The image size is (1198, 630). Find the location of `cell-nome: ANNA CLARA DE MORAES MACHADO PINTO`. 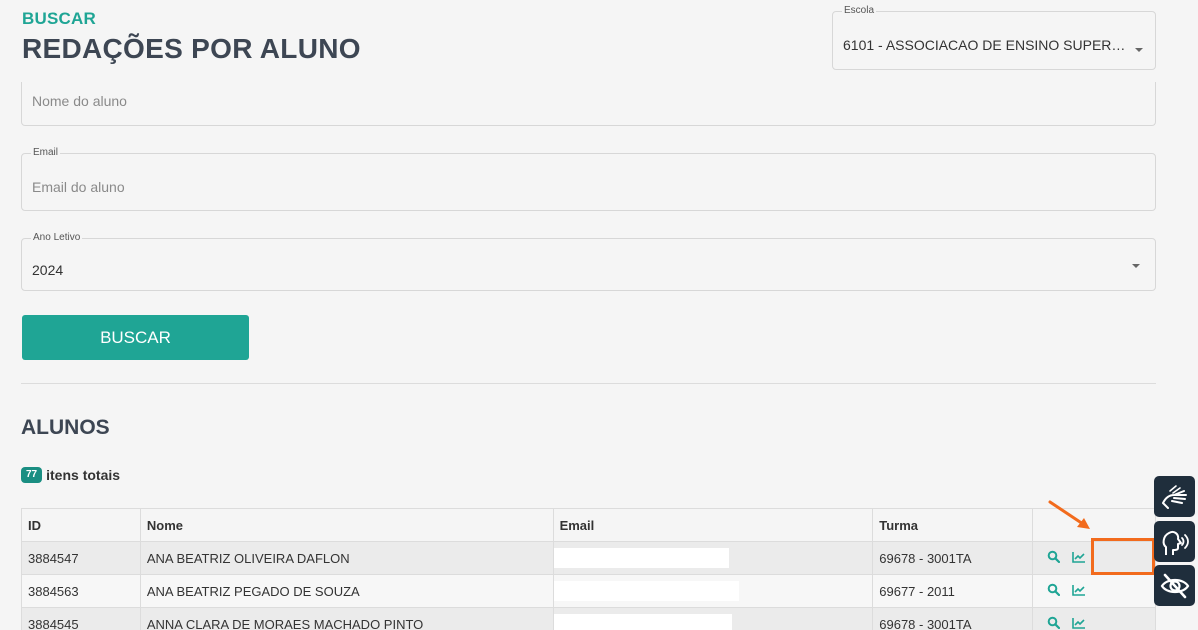

cell-nome: ANNA CLARA DE MORAES MACHADO PINTO is located at coordinates (346, 618).